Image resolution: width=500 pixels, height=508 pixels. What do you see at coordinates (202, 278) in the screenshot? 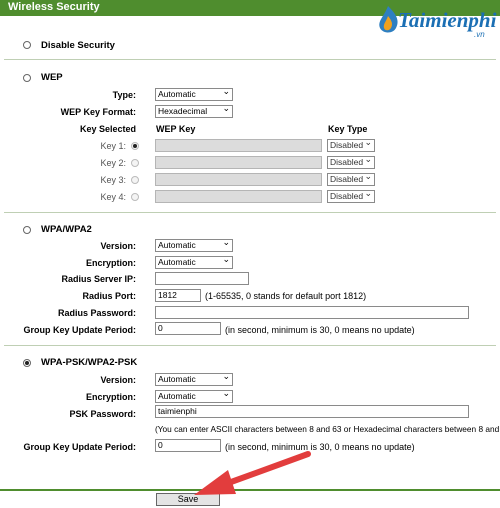
I see `radius-server-ip-input` at bounding box center [202, 278].